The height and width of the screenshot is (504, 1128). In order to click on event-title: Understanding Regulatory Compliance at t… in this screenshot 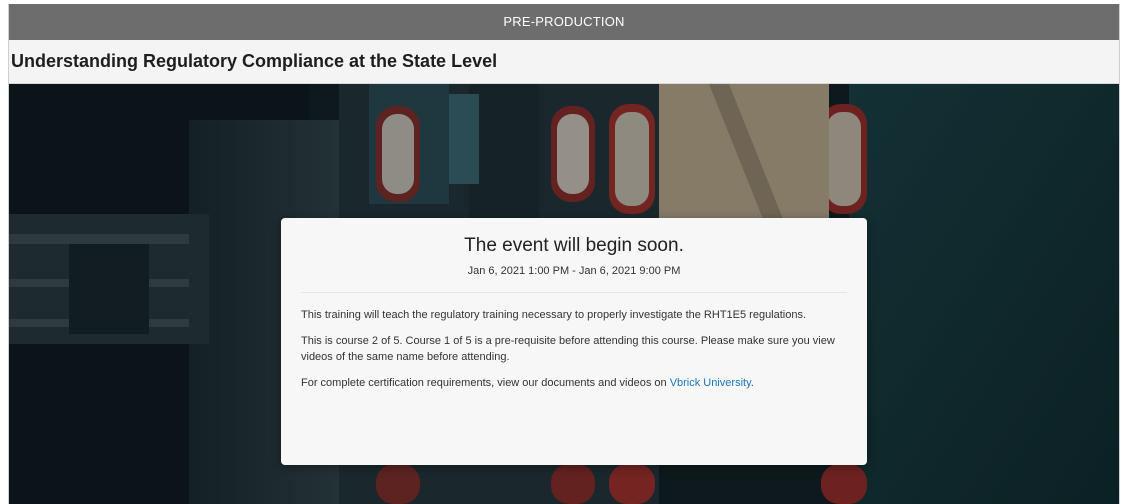, I will do `click(254, 61)`.